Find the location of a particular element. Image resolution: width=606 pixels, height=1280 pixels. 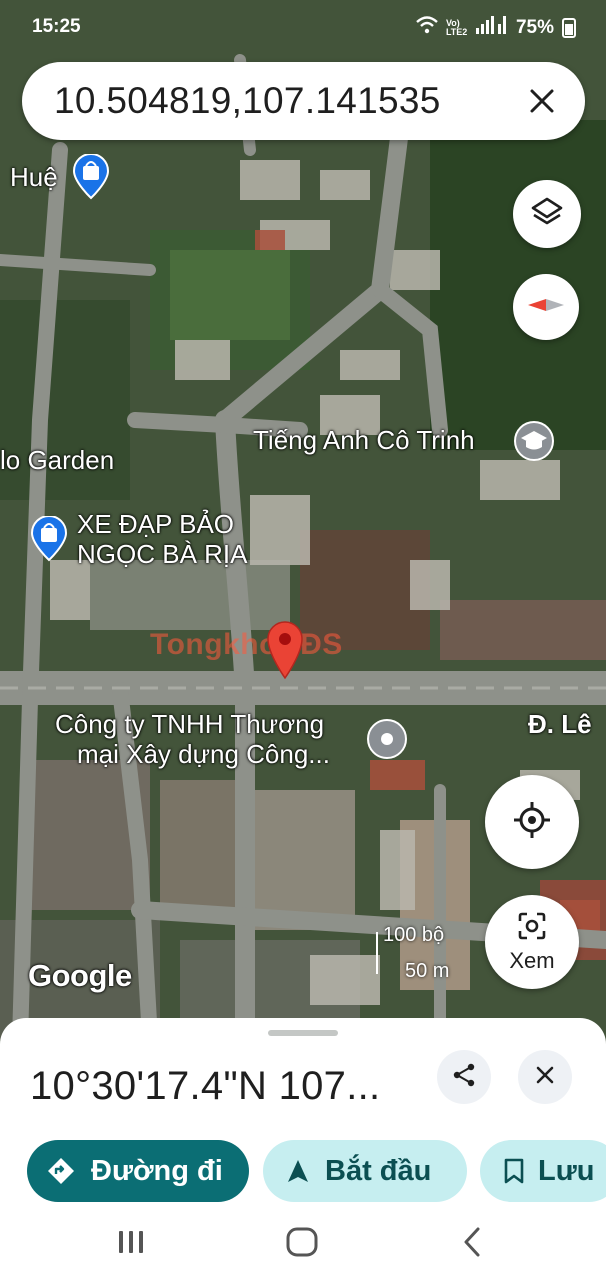

locate-icon is located at coordinates (532, 822).